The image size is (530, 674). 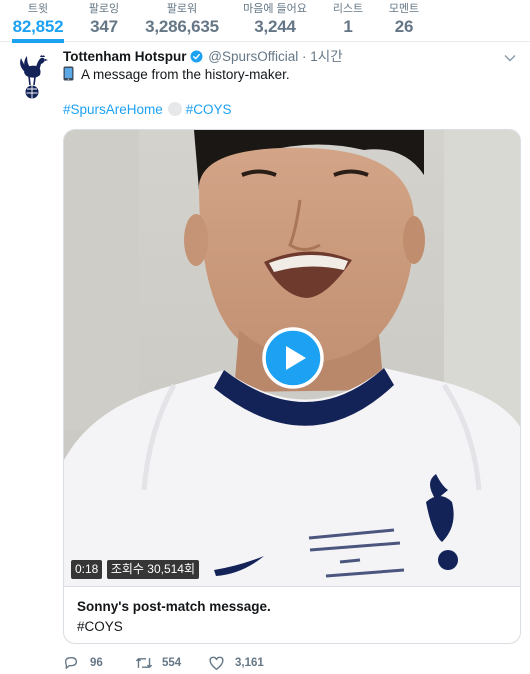 I want to click on stat-label: 팔로잉, so click(x=104, y=9).